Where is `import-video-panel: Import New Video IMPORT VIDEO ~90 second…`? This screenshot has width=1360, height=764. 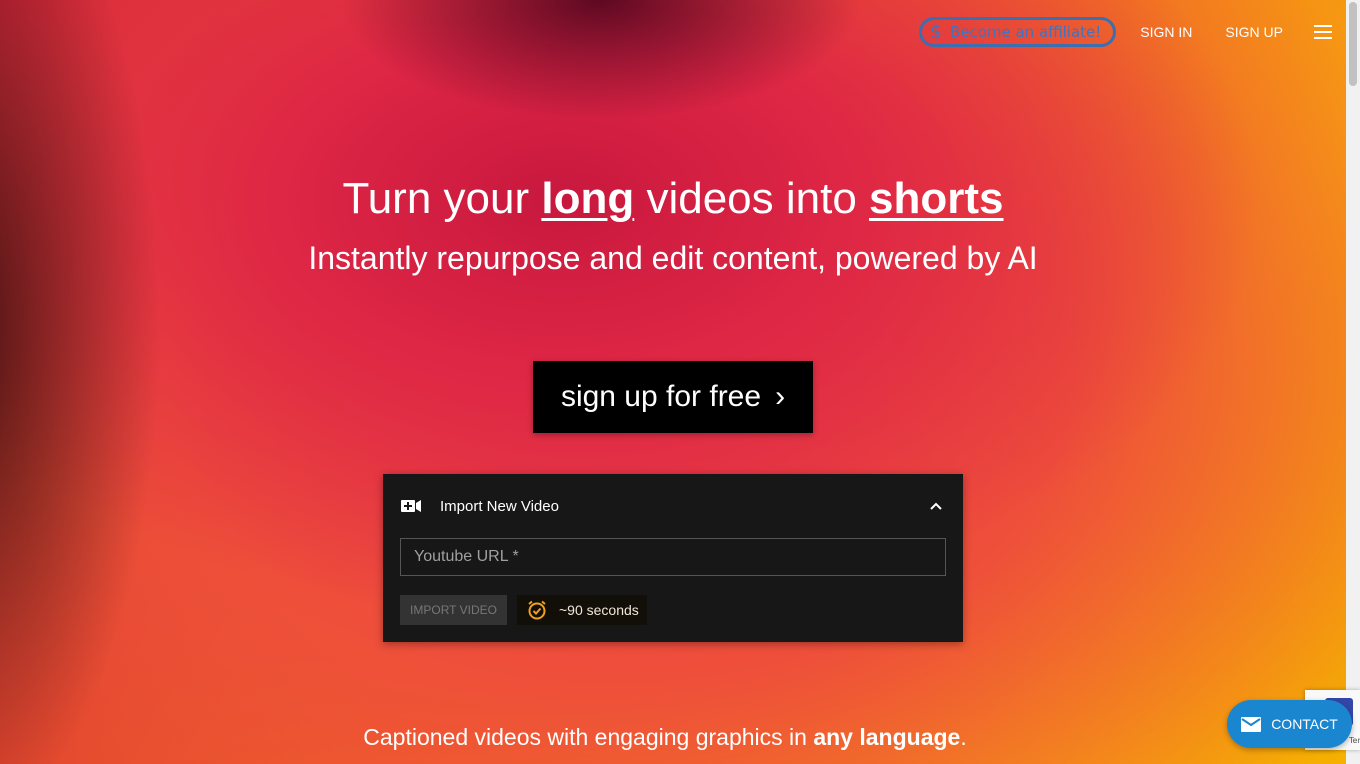 import-video-panel: Import New Video IMPORT VIDEO ~90 second… is located at coordinates (673, 558).